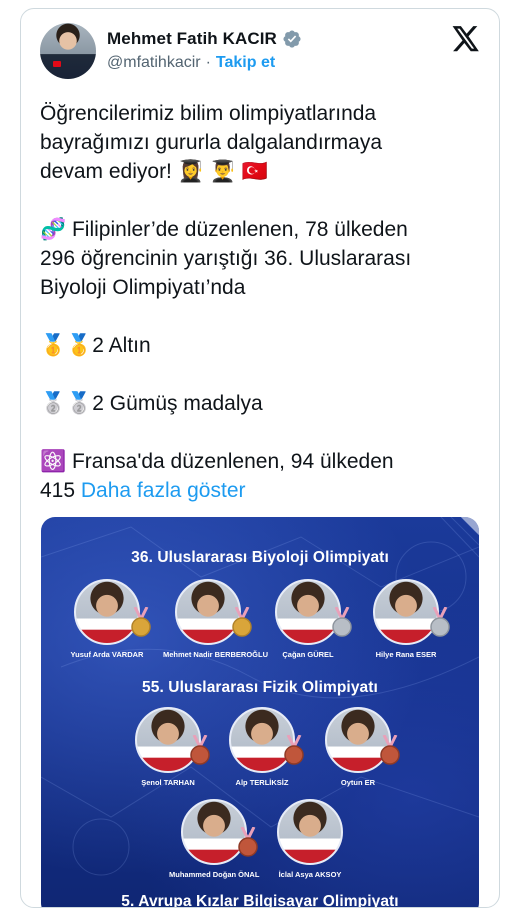 This screenshot has width=519, height=908. I want to click on participant-name: Çağan GÜREL, so click(308, 654).